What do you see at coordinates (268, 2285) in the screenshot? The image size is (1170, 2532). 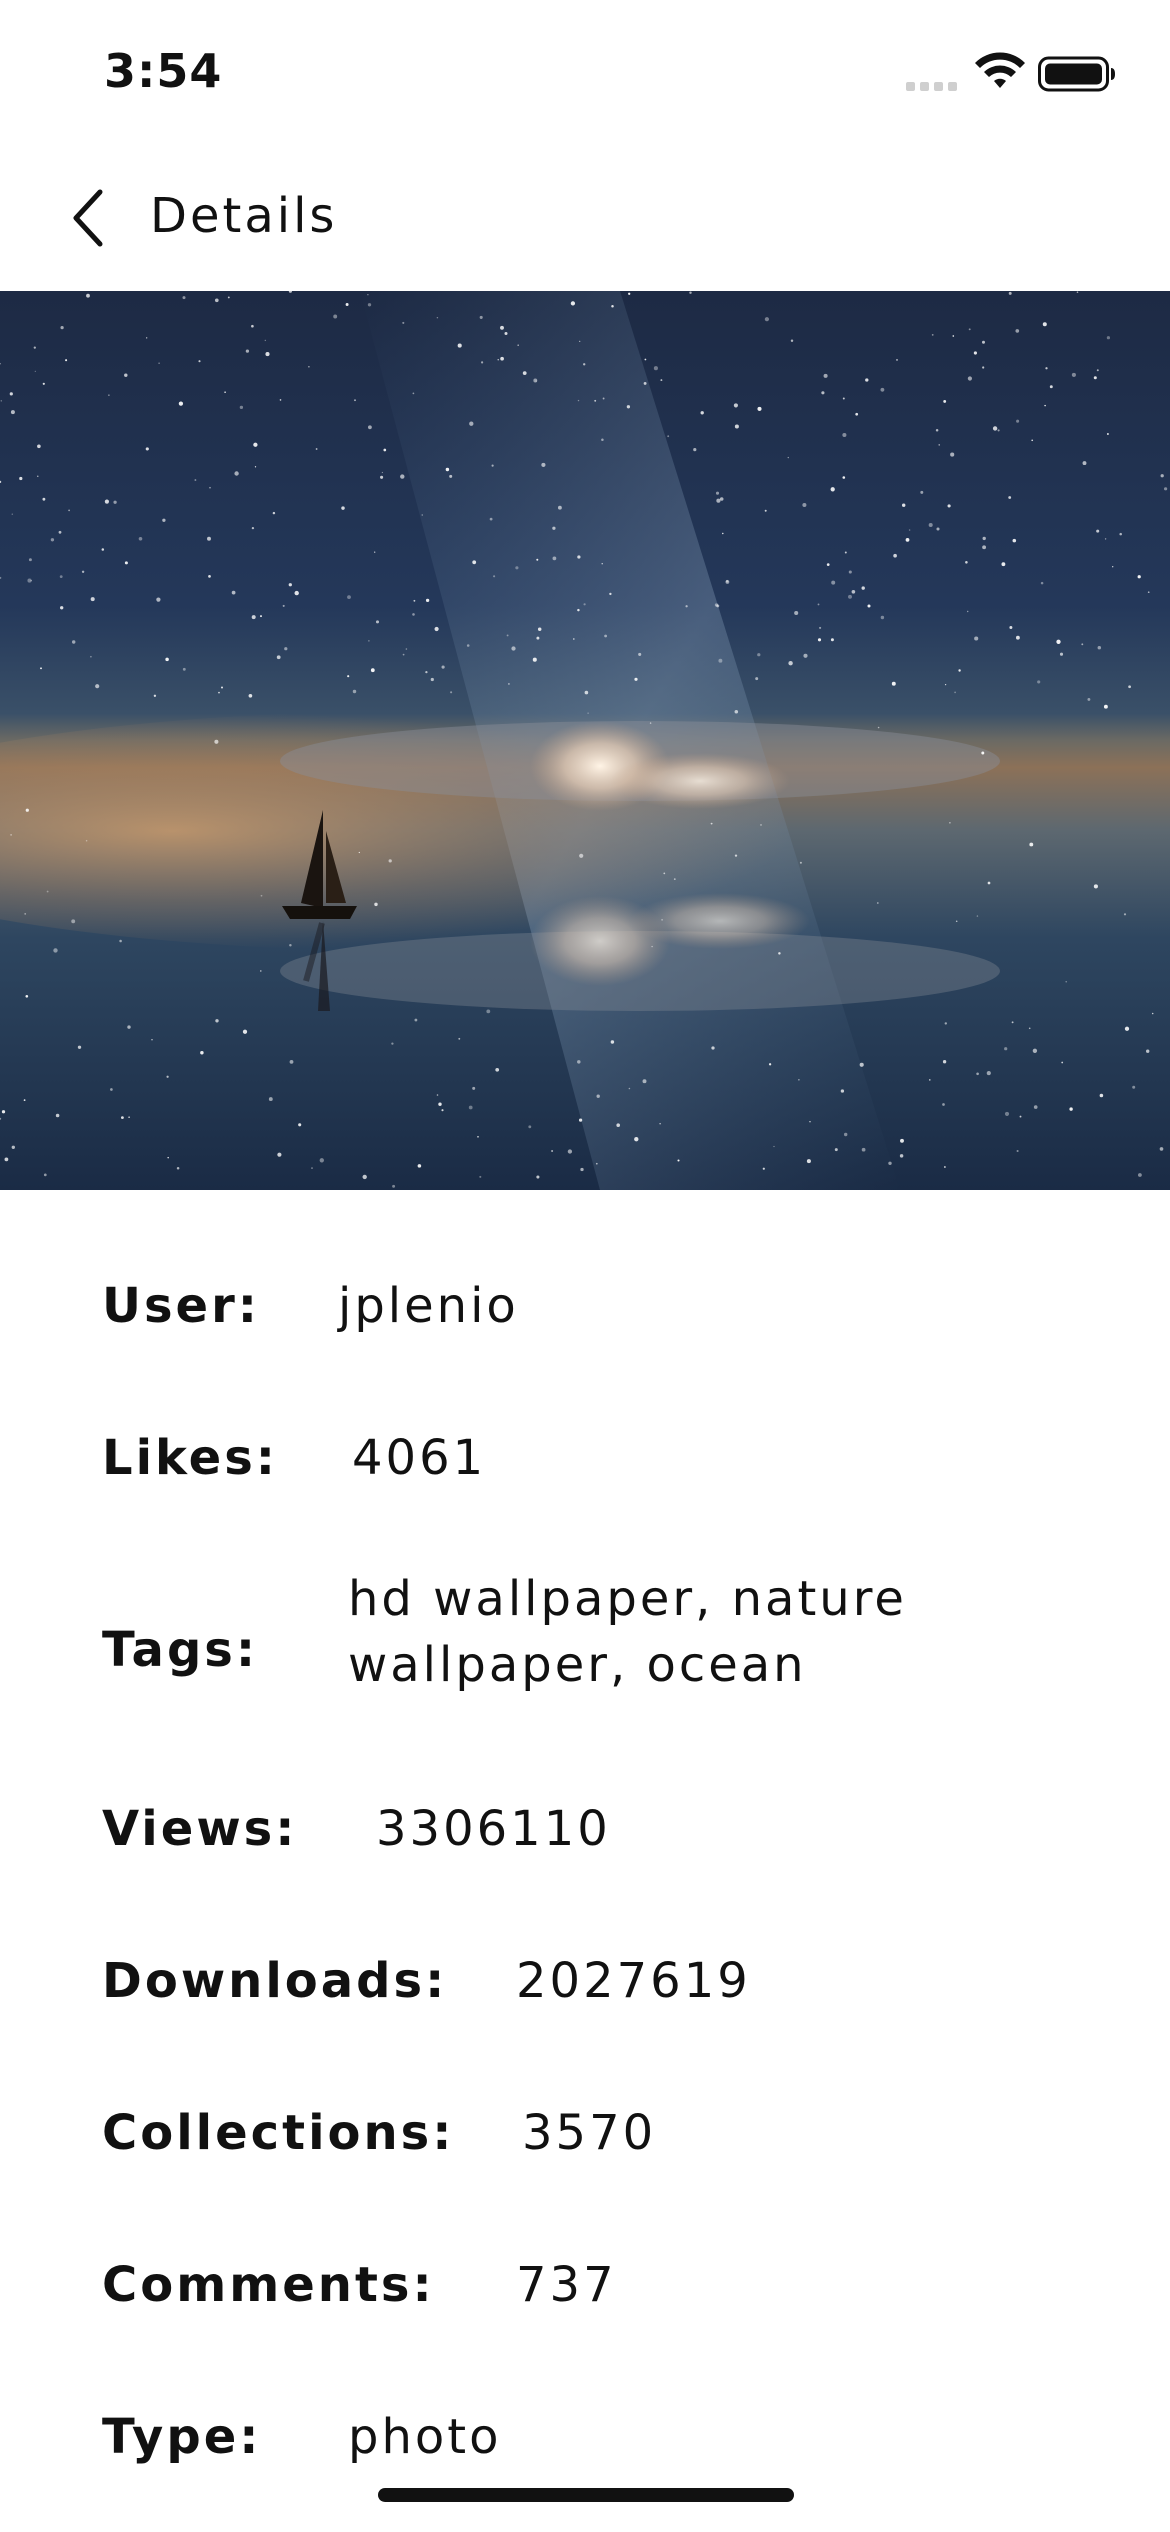 I see `comments-label: Comments:` at bounding box center [268, 2285].